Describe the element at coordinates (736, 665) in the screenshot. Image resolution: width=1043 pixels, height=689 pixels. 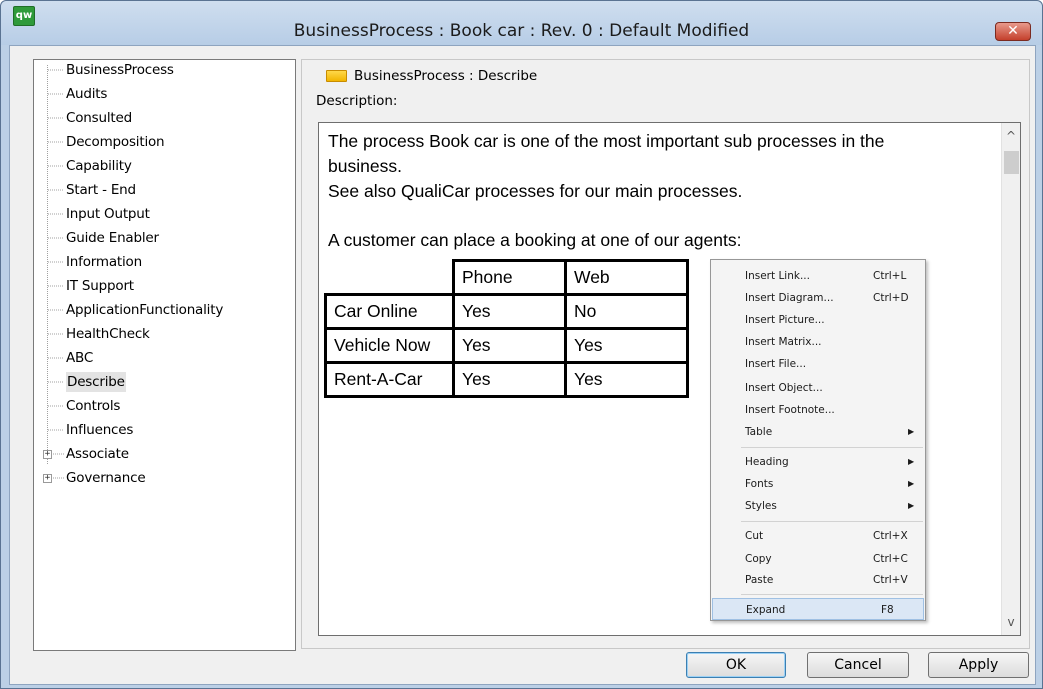
I see `ok-button: OK` at that location.